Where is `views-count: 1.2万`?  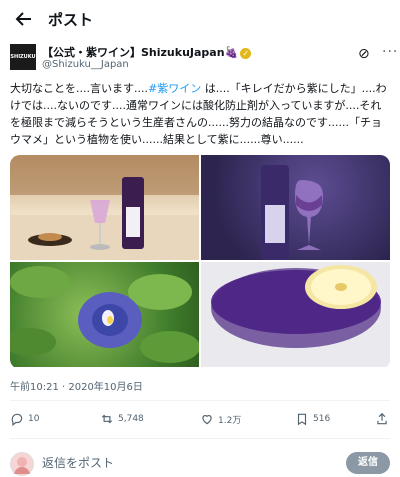 views-count: 1.2万 is located at coordinates (230, 420).